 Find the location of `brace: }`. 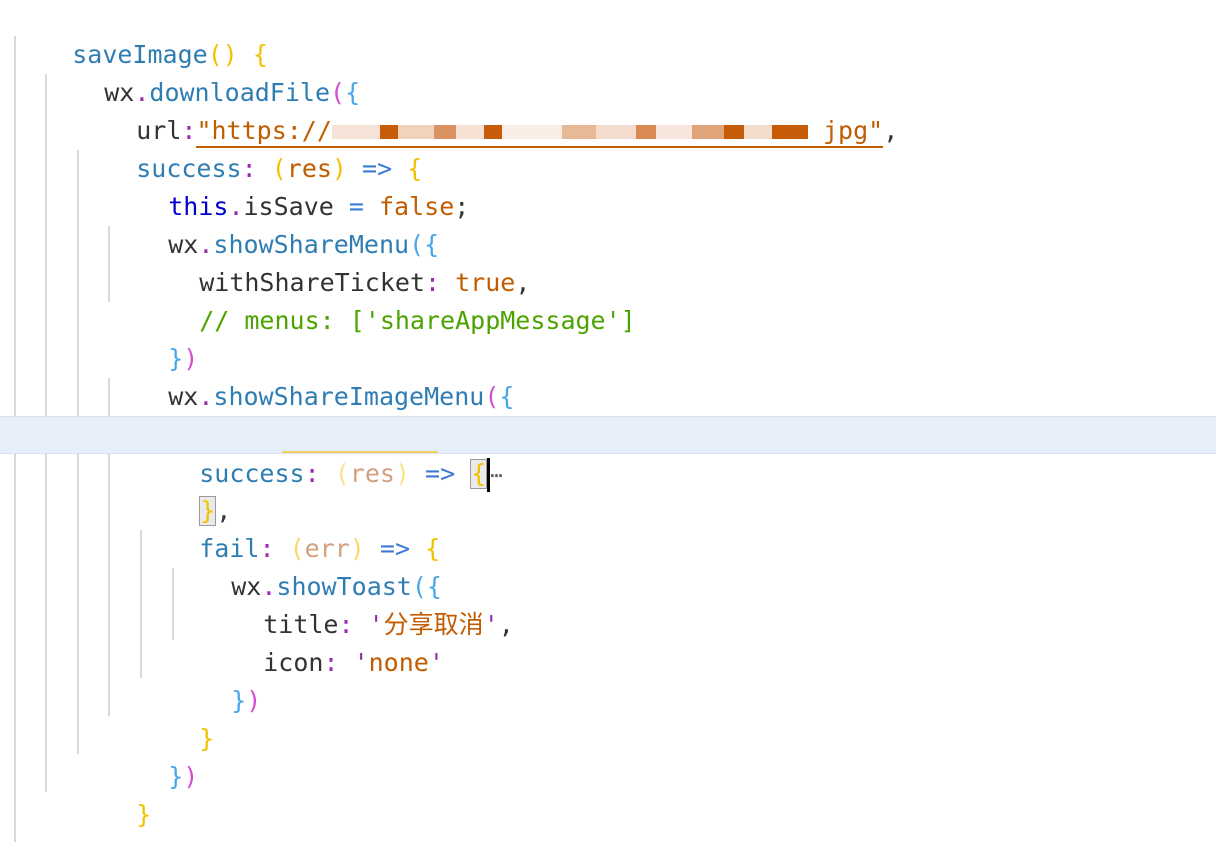

brace: } is located at coordinates (111, 840).